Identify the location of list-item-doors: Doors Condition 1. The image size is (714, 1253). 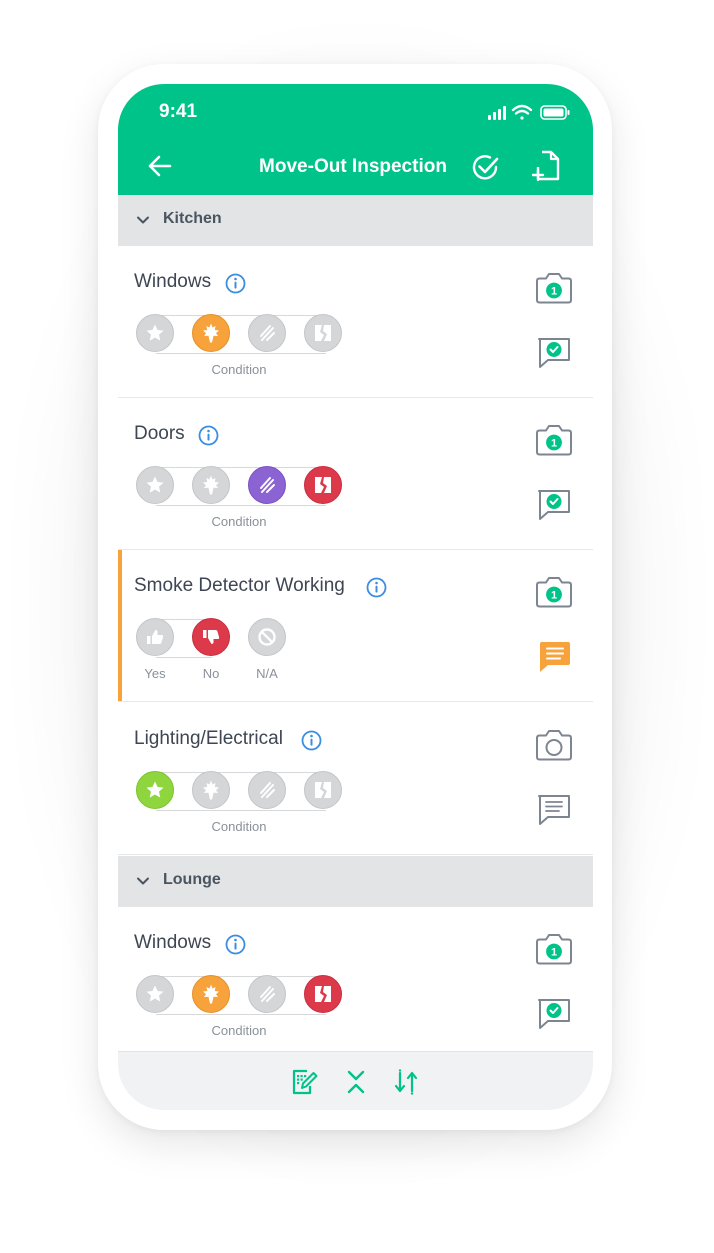
(355, 474).